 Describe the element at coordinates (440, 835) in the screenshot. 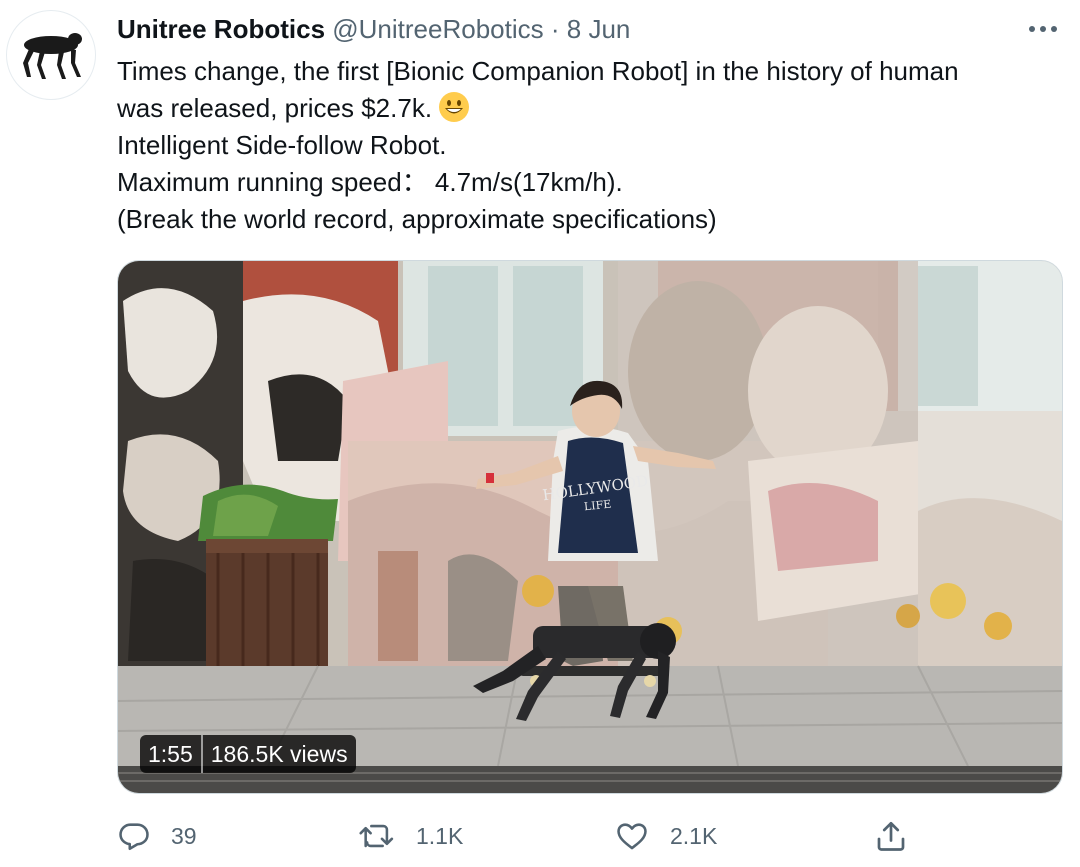

I see `retweet-count: 1.1K` at that location.